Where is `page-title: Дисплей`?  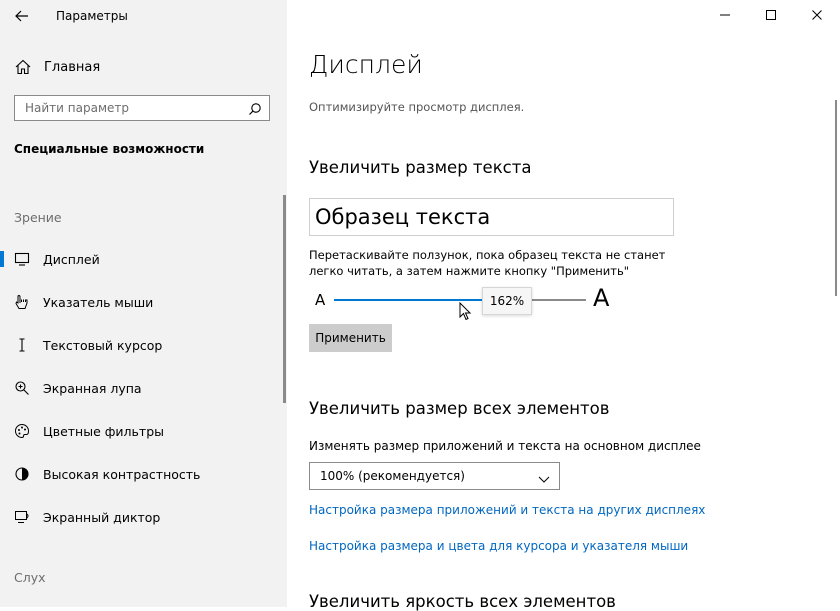 page-title: Дисплей is located at coordinates (366, 64).